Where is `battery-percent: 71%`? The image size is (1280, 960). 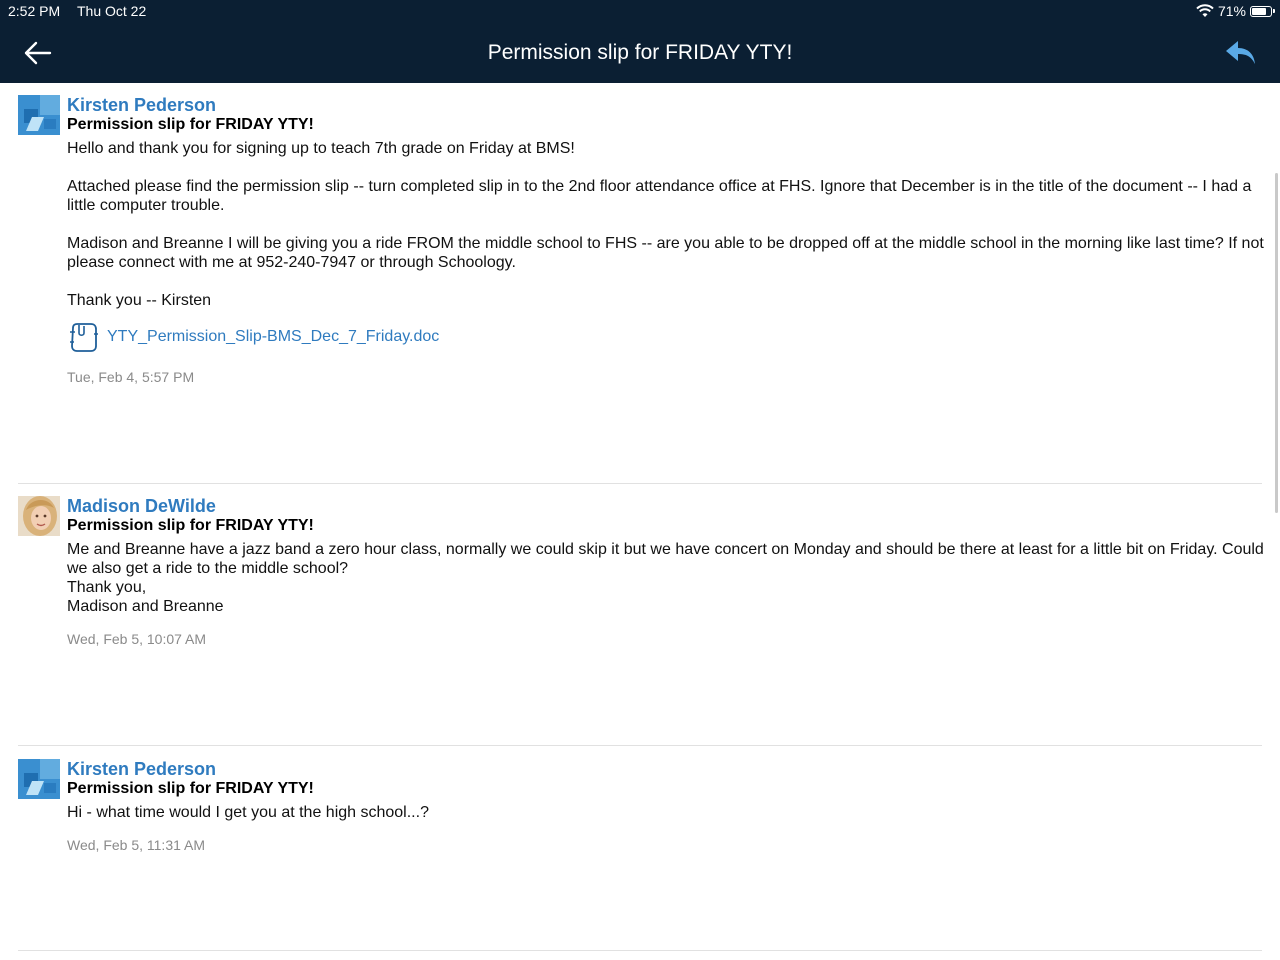 battery-percent: 71% is located at coordinates (1231, 11).